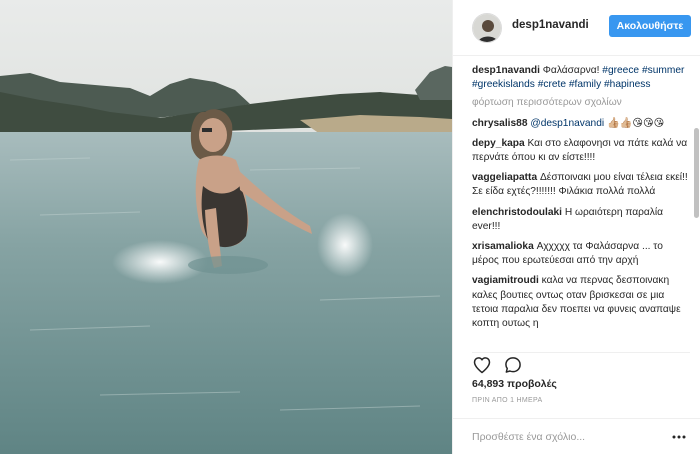 The height and width of the screenshot is (454, 700). Describe the element at coordinates (696, 173) in the screenshot. I see `scrollbar-thumb` at that location.